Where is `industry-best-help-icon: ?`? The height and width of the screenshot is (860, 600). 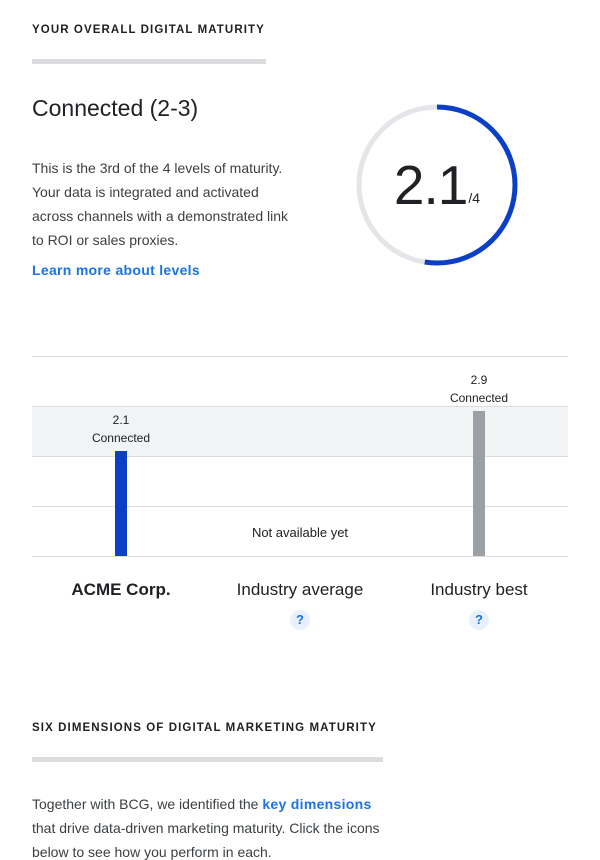 industry-best-help-icon: ? is located at coordinates (479, 620).